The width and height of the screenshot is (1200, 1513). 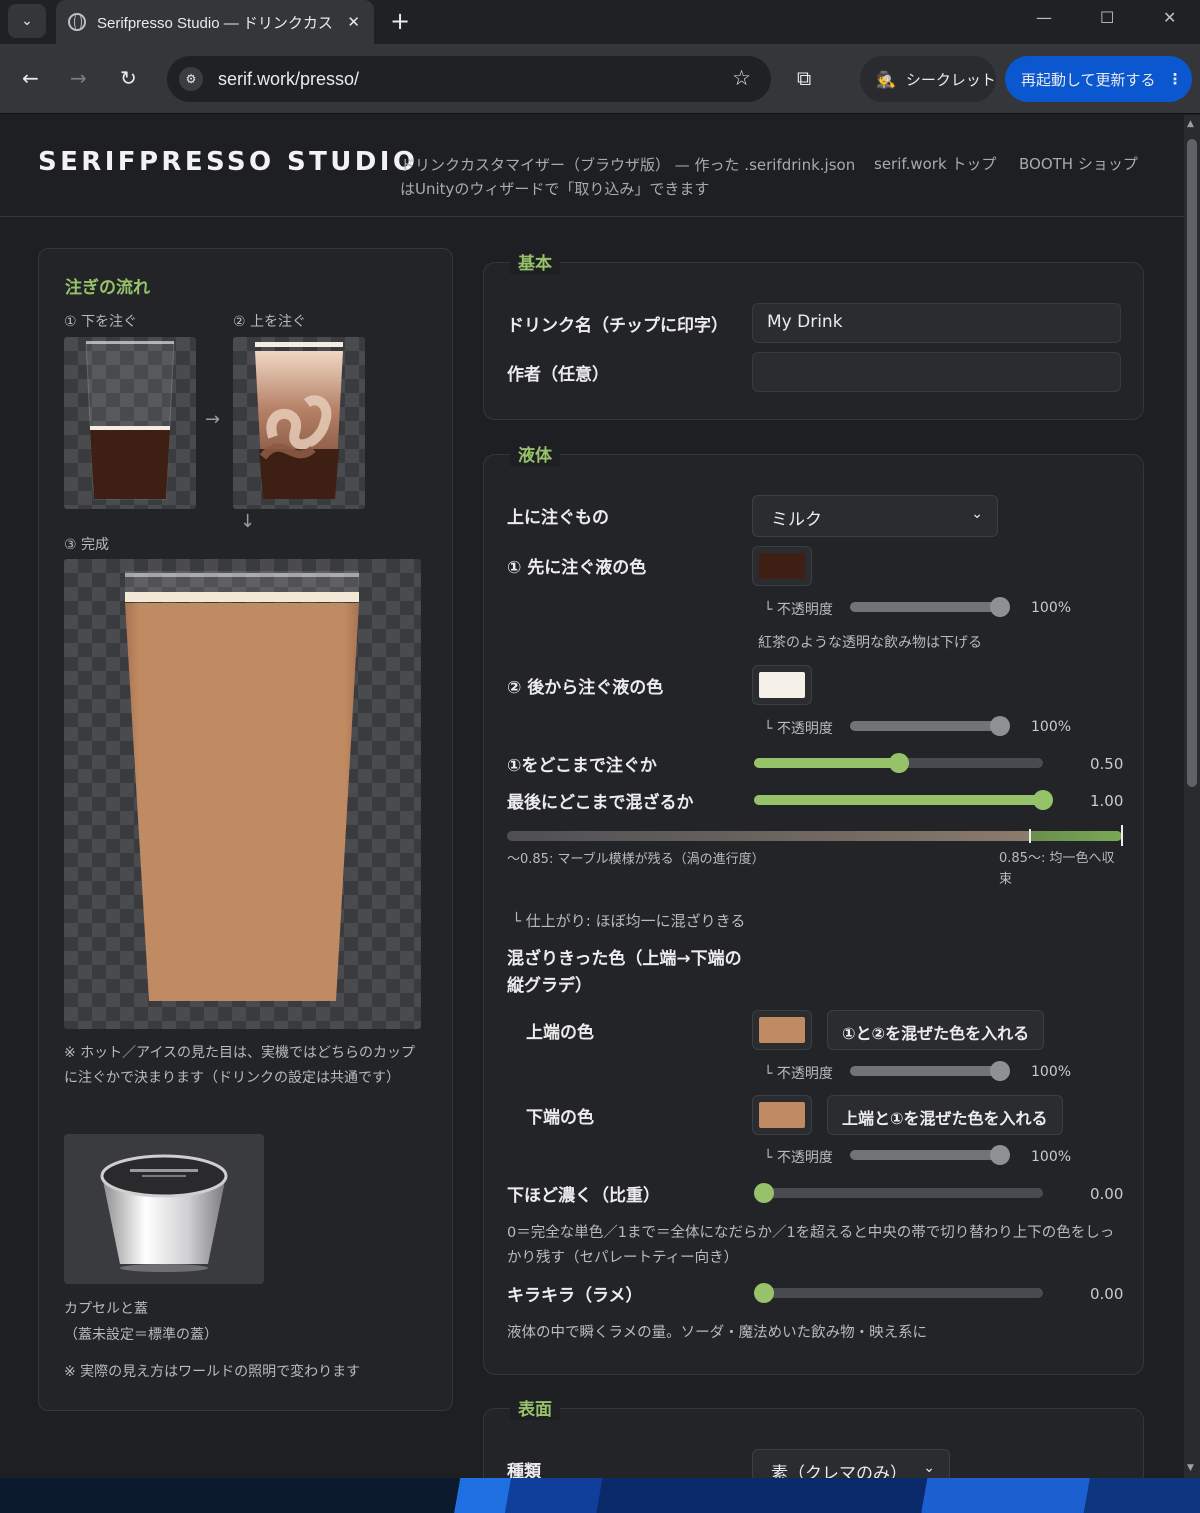 What do you see at coordinates (935, 163) in the screenshot?
I see `nav-link-top: serif.work トップ` at bounding box center [935, 163].